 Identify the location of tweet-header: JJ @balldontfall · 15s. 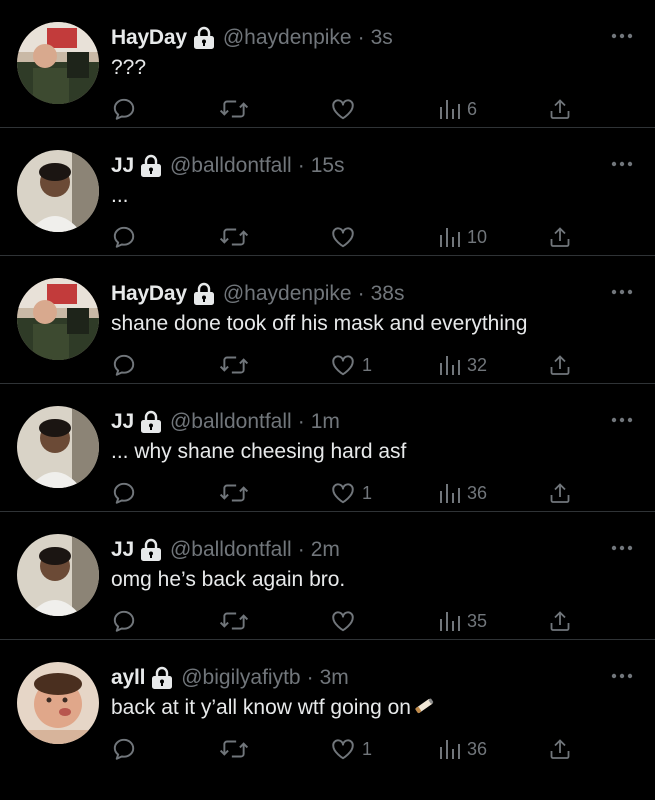
(228, 166).